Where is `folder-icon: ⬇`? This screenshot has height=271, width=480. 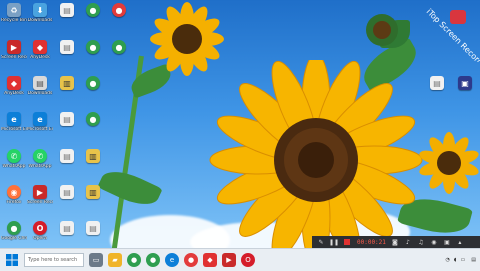 folder-icon: ⬇ is located at coordinates (40, 10).